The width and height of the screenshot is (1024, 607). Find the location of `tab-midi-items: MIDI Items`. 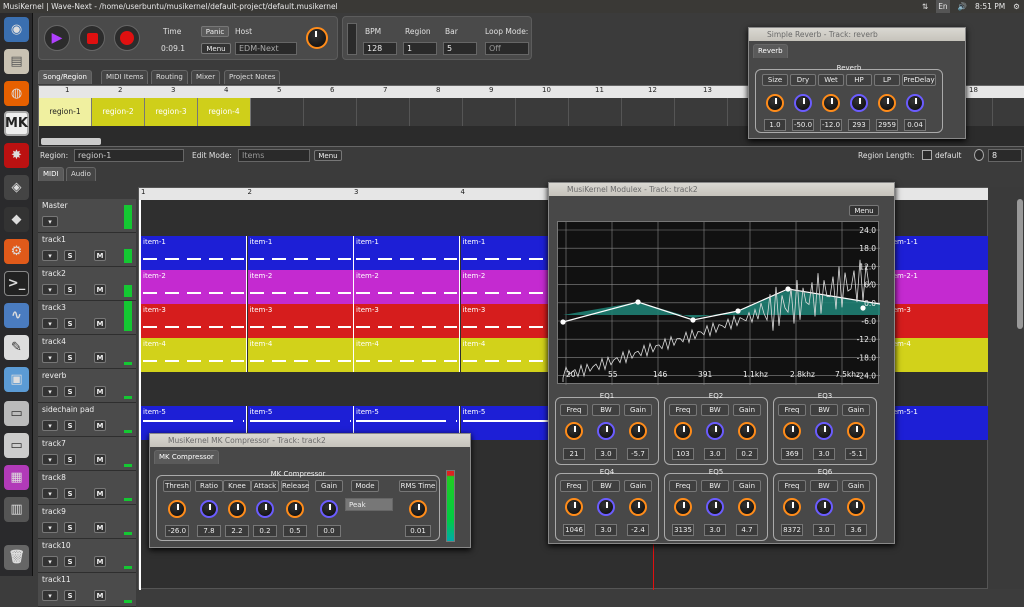

tab-midi-items: MIDI Items is located at coordinates (125, 77).